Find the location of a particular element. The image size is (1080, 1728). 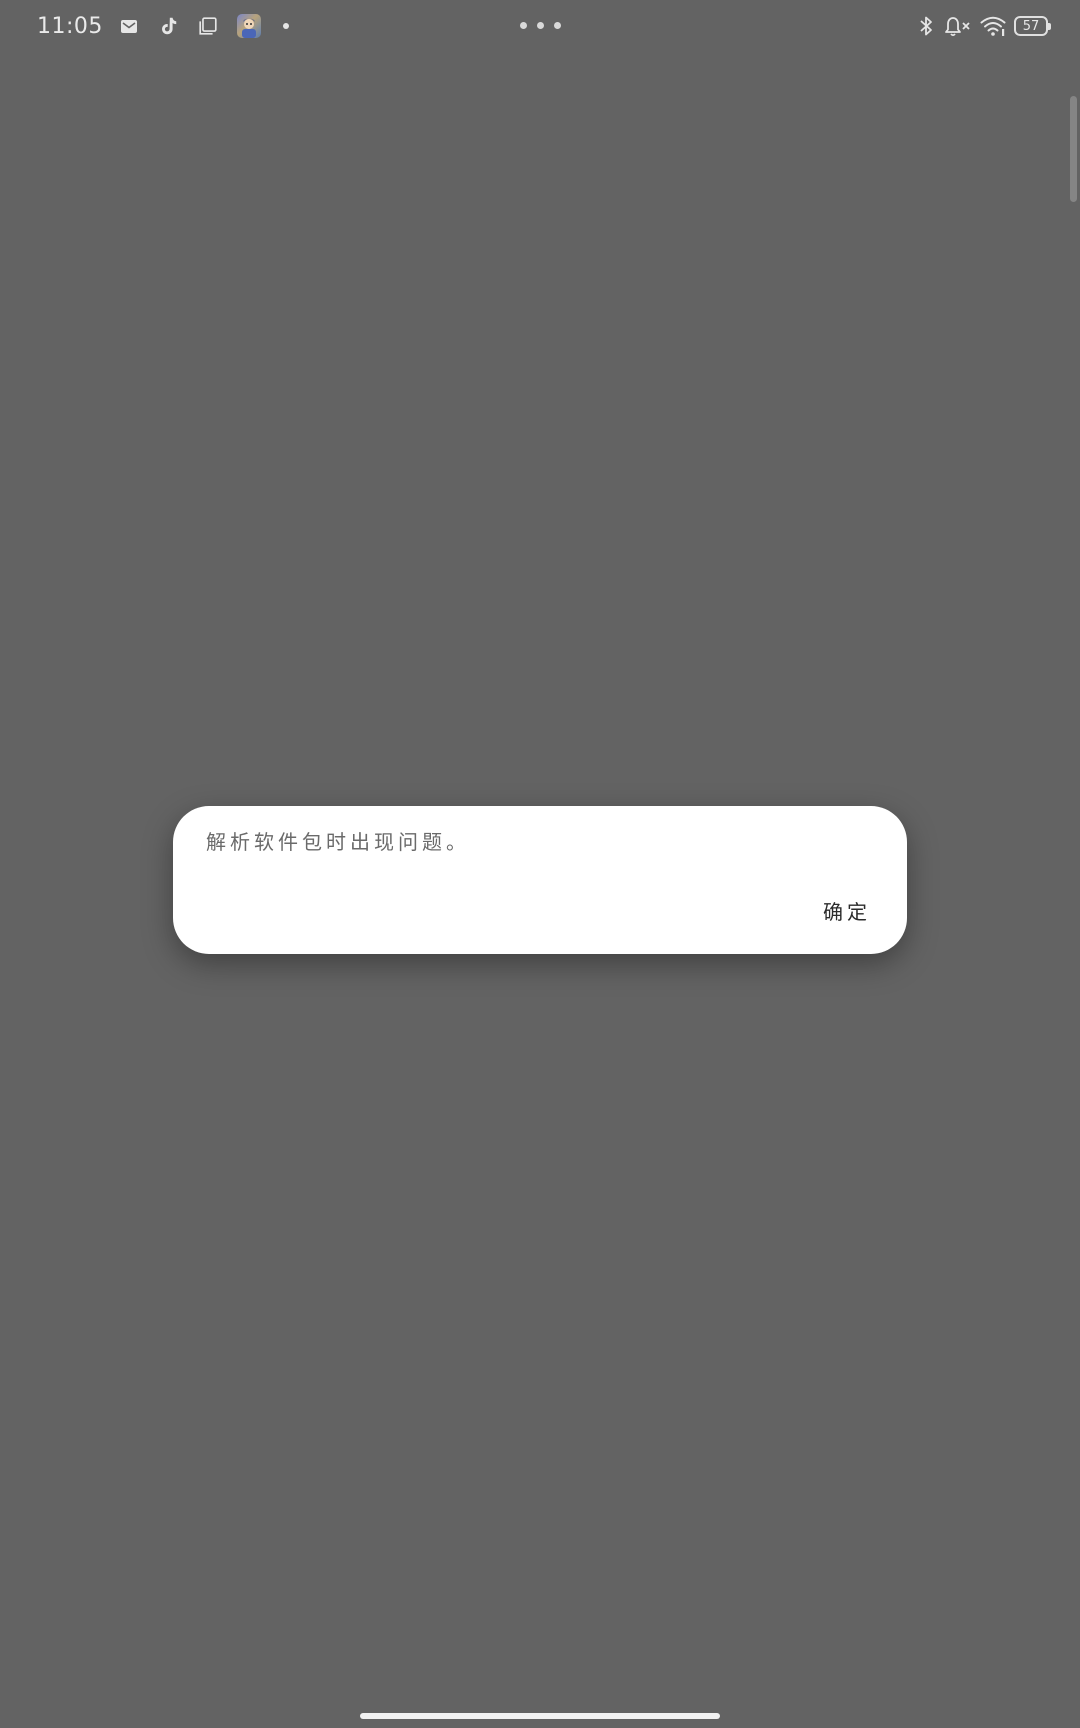

ok-button: 确定 is located at coordinates (847, 910).